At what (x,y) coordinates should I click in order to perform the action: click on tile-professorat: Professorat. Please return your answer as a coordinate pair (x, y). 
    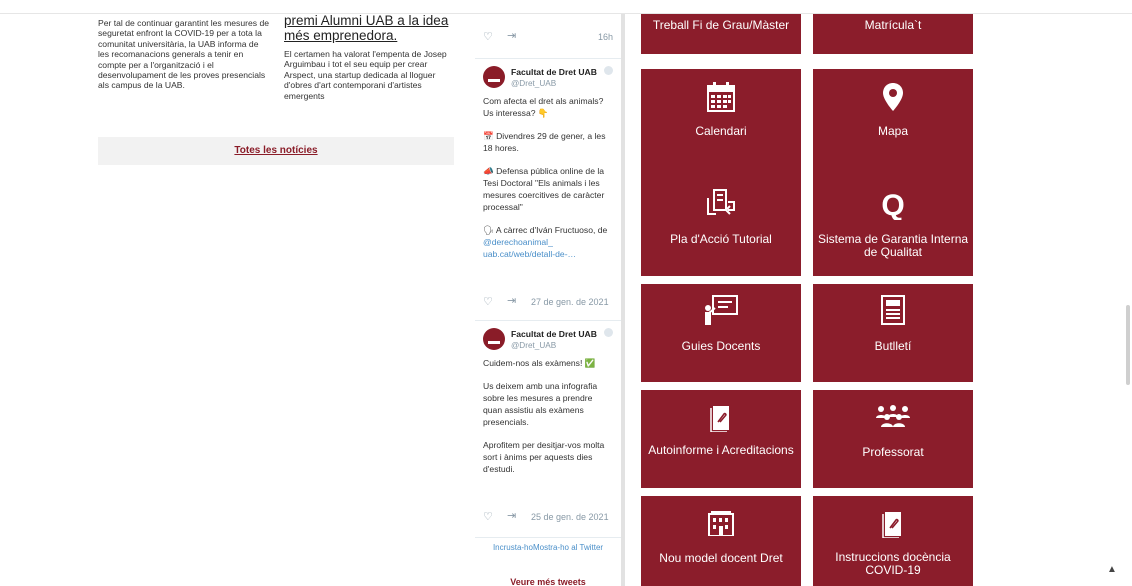
    Looking at the image, I should click on (893, 439).